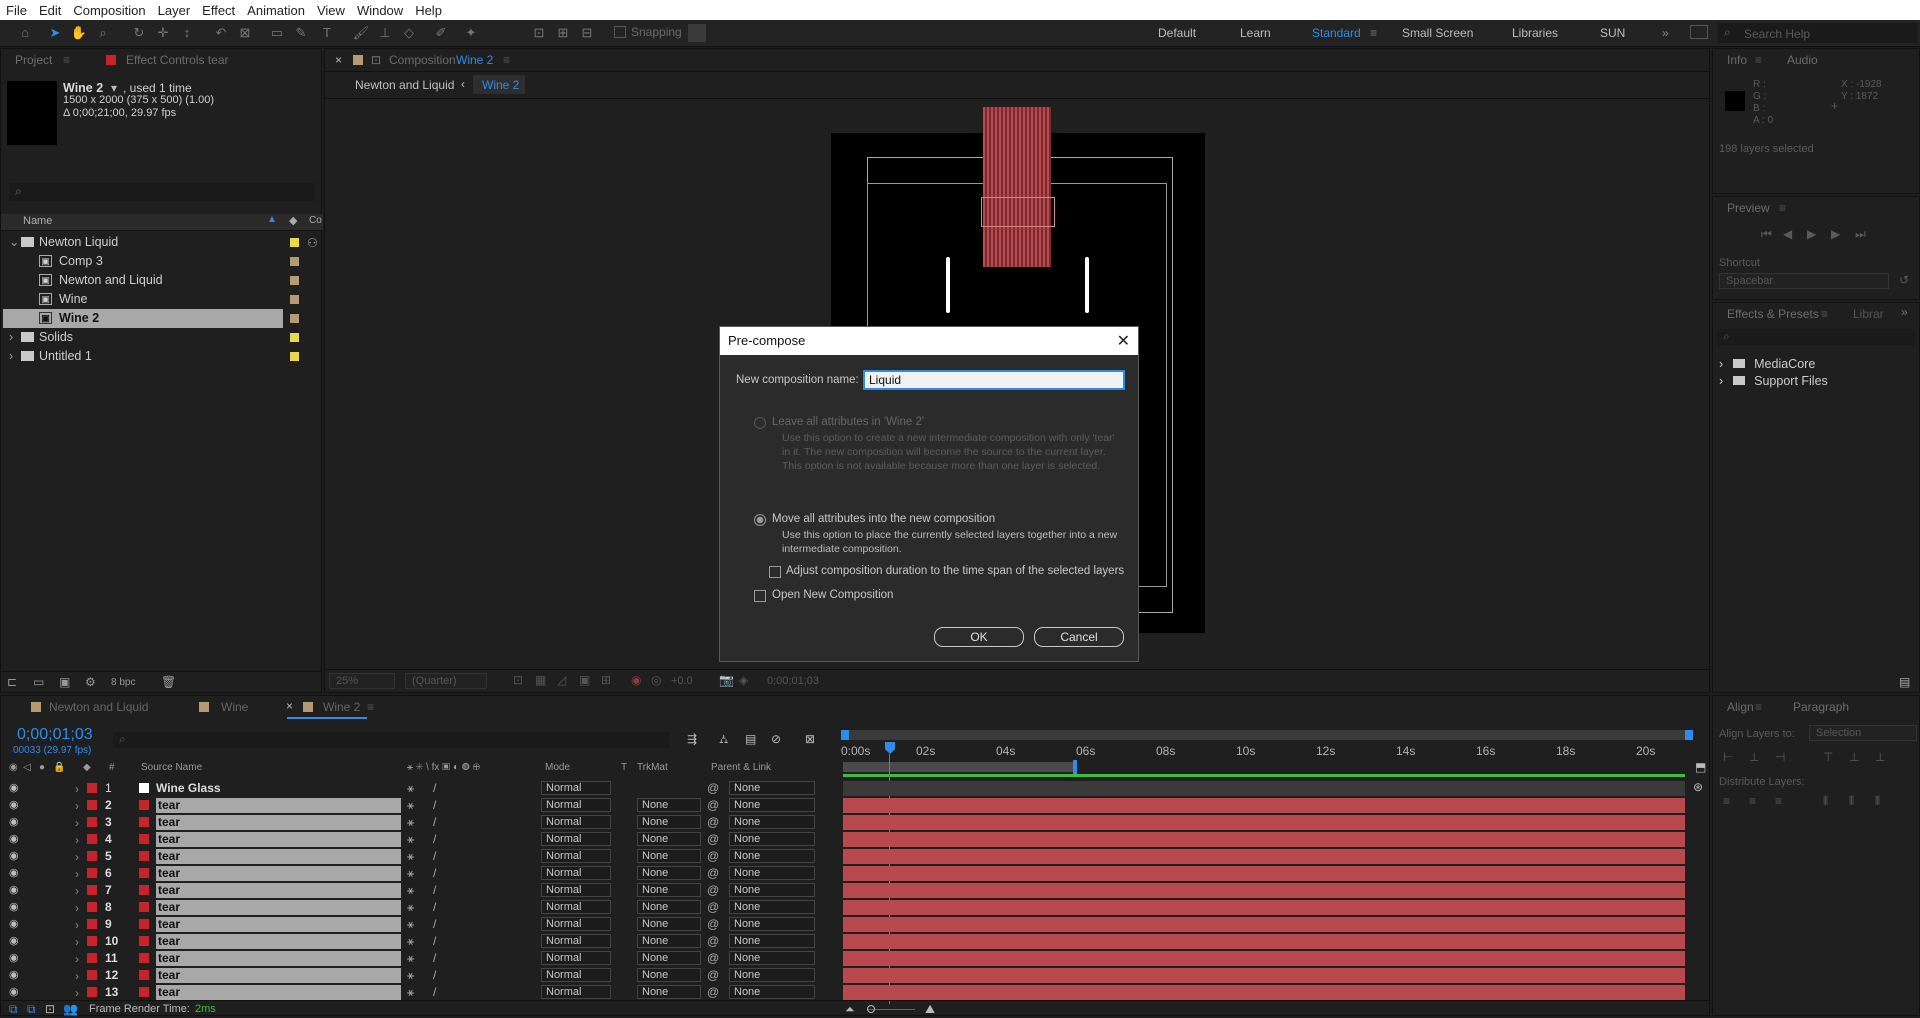 This screenshot has height=1018, width=1920. Describe the element at coordinates (174, 10) in the screenshot. I see `menu-layer: Layer` at that location.